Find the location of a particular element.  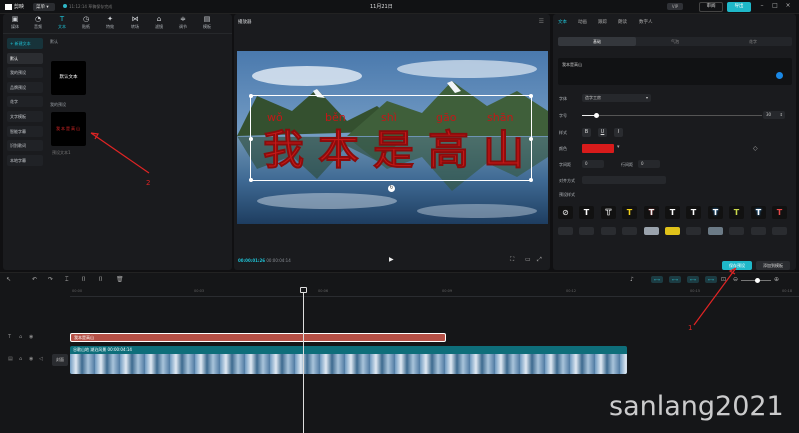

watermark-text: sanlang2021 is located at coordinates (696, 406).